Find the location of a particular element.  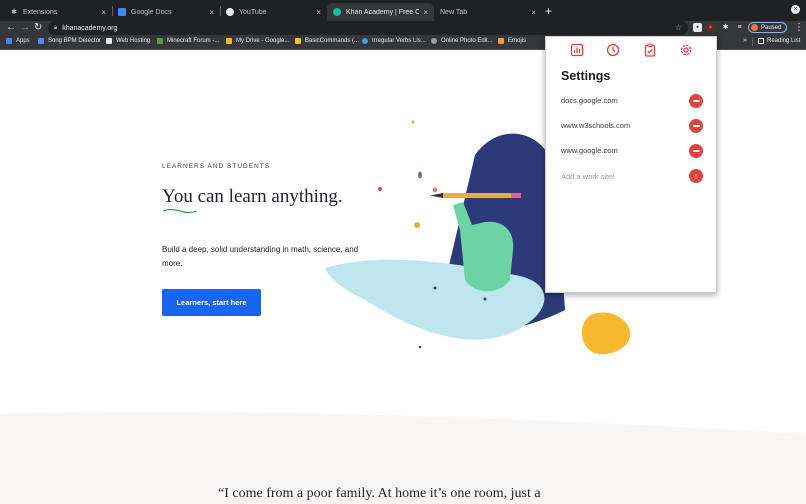

bookmark-label: Web Hosting is located at coordinates (133, 41).